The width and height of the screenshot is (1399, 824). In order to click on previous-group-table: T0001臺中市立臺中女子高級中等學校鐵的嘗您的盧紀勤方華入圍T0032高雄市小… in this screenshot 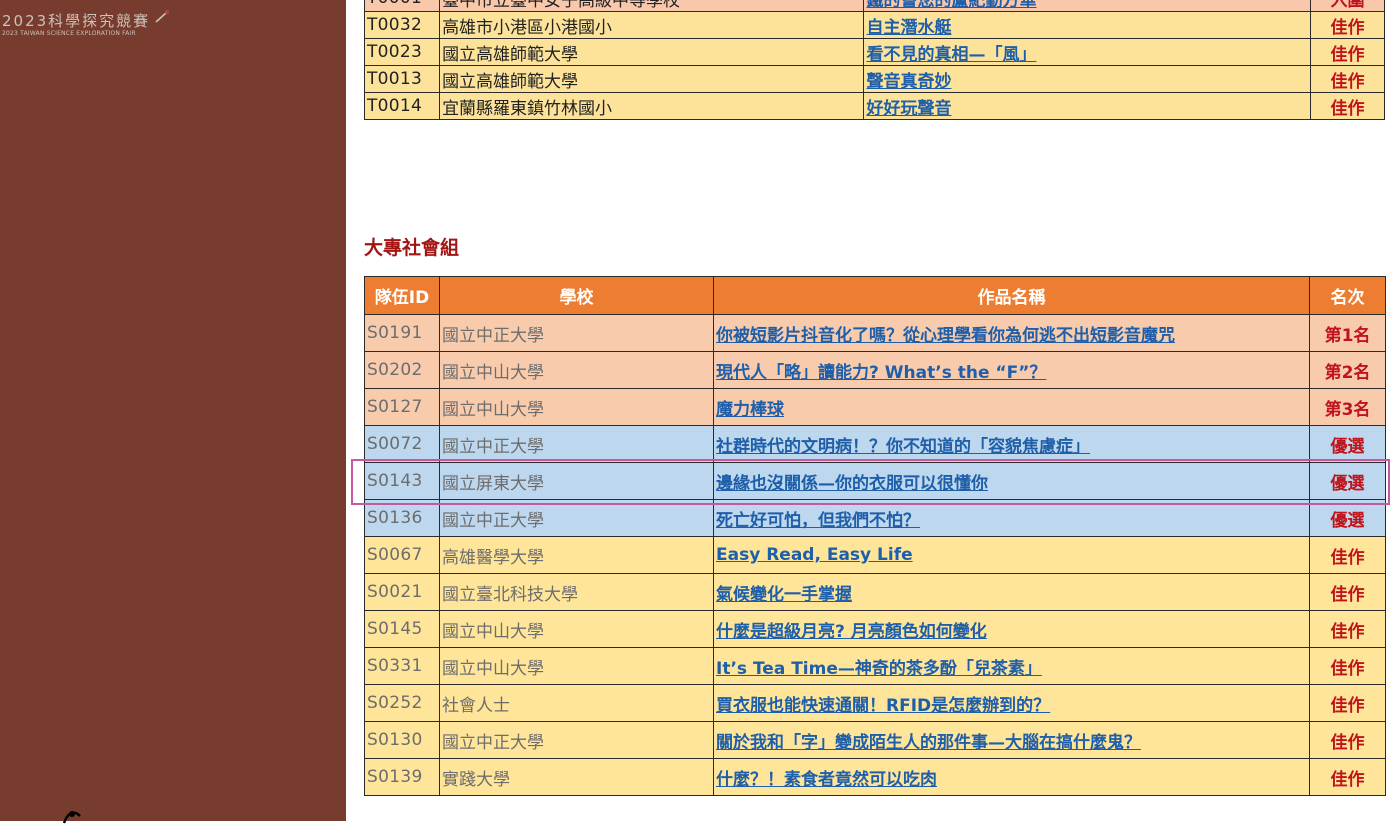, I will do `click(874, 60)`.